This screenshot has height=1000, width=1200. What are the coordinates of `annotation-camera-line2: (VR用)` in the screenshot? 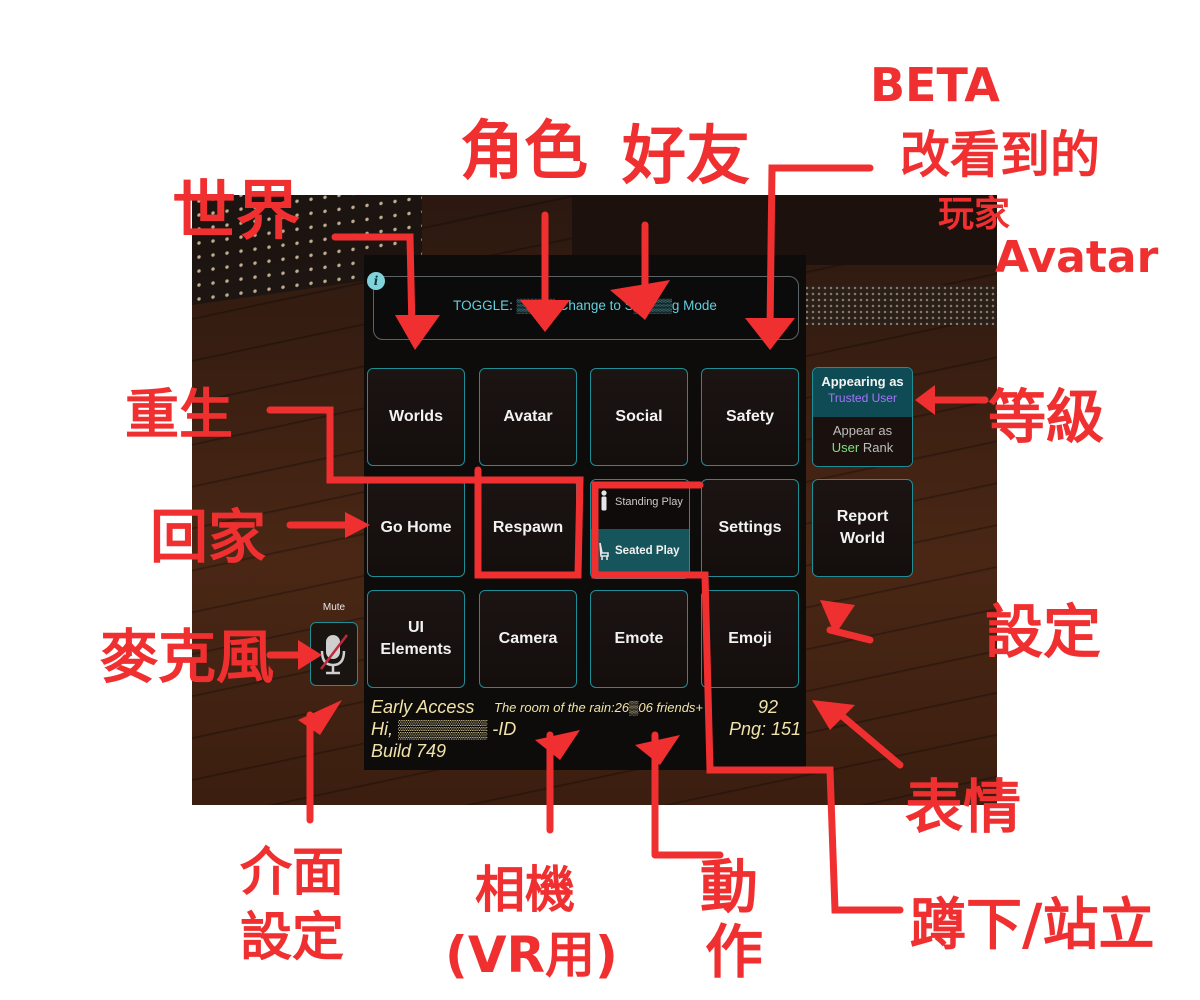 It's located at (531, 955).